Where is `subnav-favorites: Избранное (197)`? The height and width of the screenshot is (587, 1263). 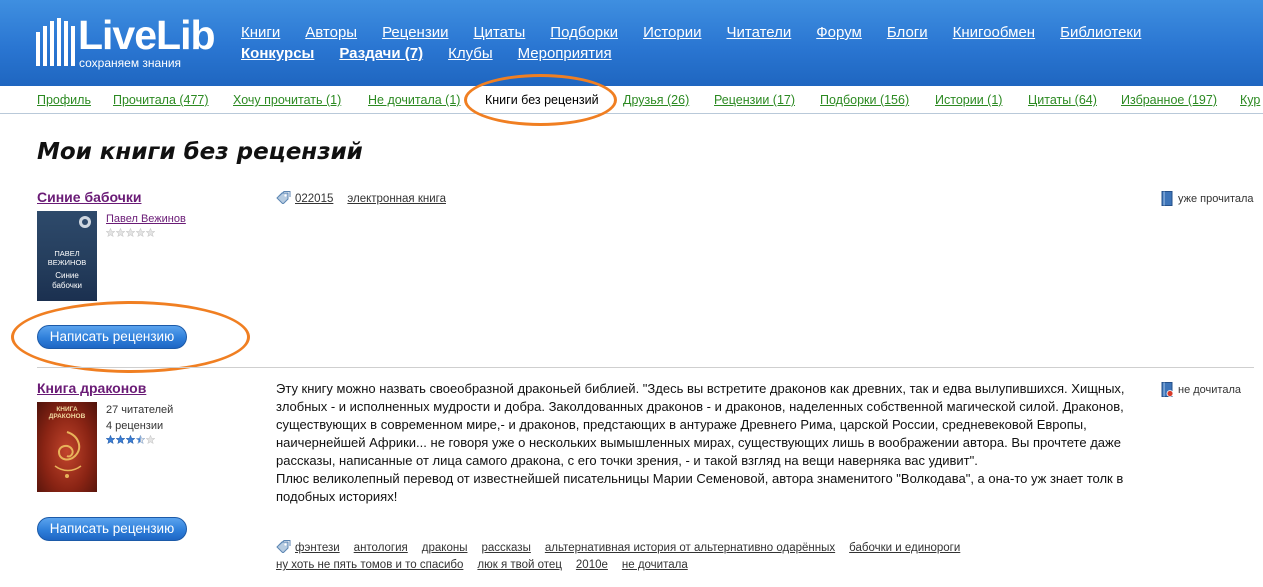
subnav-favorites: Избранное (197) is located at coordinates (1169, 100).